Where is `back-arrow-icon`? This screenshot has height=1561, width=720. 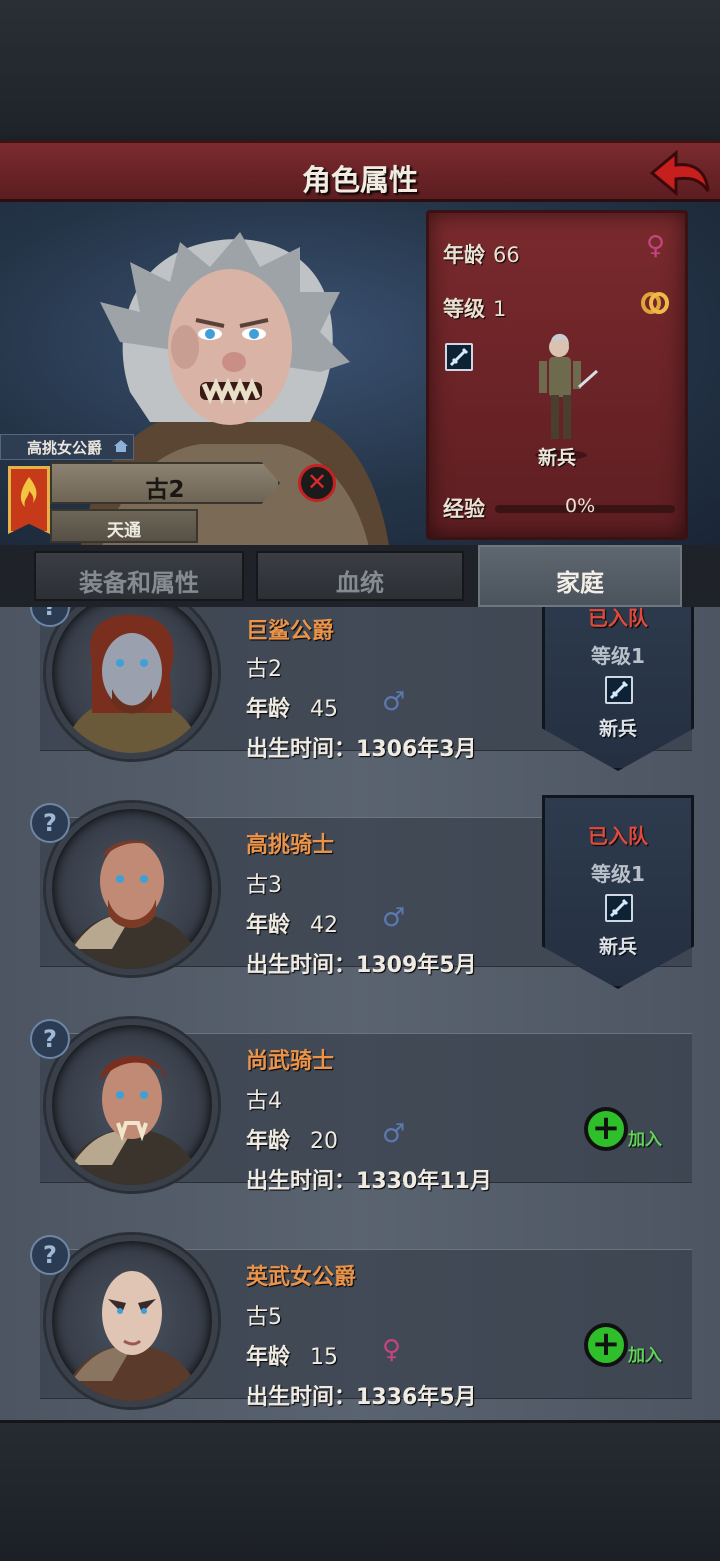 back-arrow-icon is located at coordinates (679, 173).